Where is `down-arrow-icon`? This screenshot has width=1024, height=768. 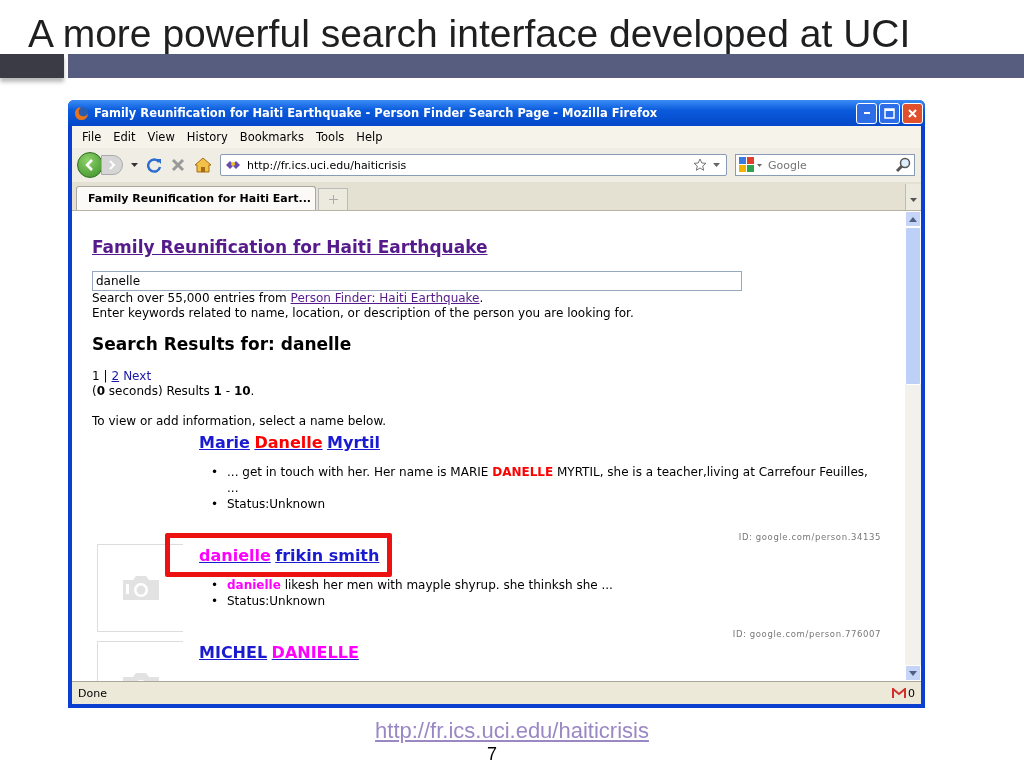
down-arrow-icon is located at coordinates (913, 673).